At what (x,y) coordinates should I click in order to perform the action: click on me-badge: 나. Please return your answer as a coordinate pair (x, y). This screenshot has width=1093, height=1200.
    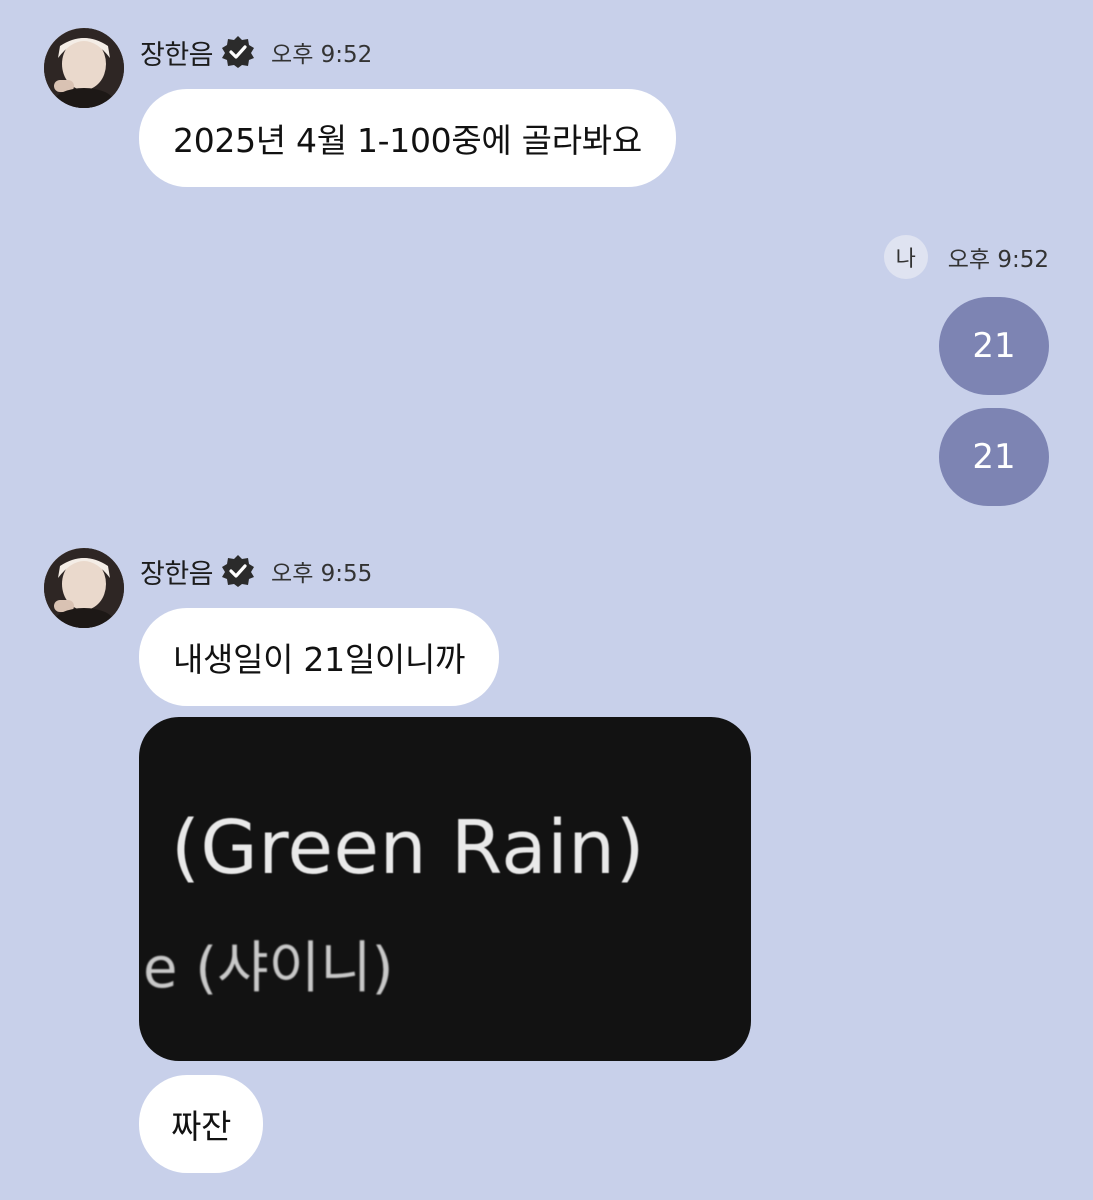
    Looking at the image, I should click on (905, 257).